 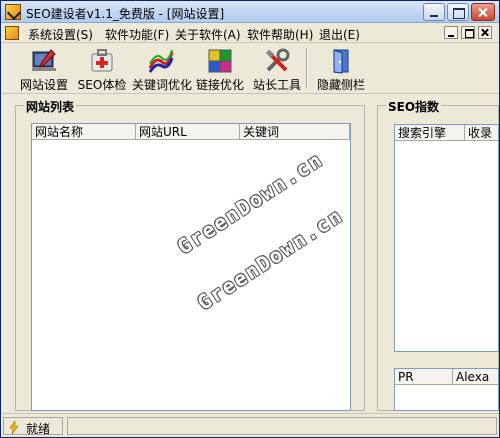 I want to click on column-search-engine: 搜索引擎, so click(x=430, y=133).